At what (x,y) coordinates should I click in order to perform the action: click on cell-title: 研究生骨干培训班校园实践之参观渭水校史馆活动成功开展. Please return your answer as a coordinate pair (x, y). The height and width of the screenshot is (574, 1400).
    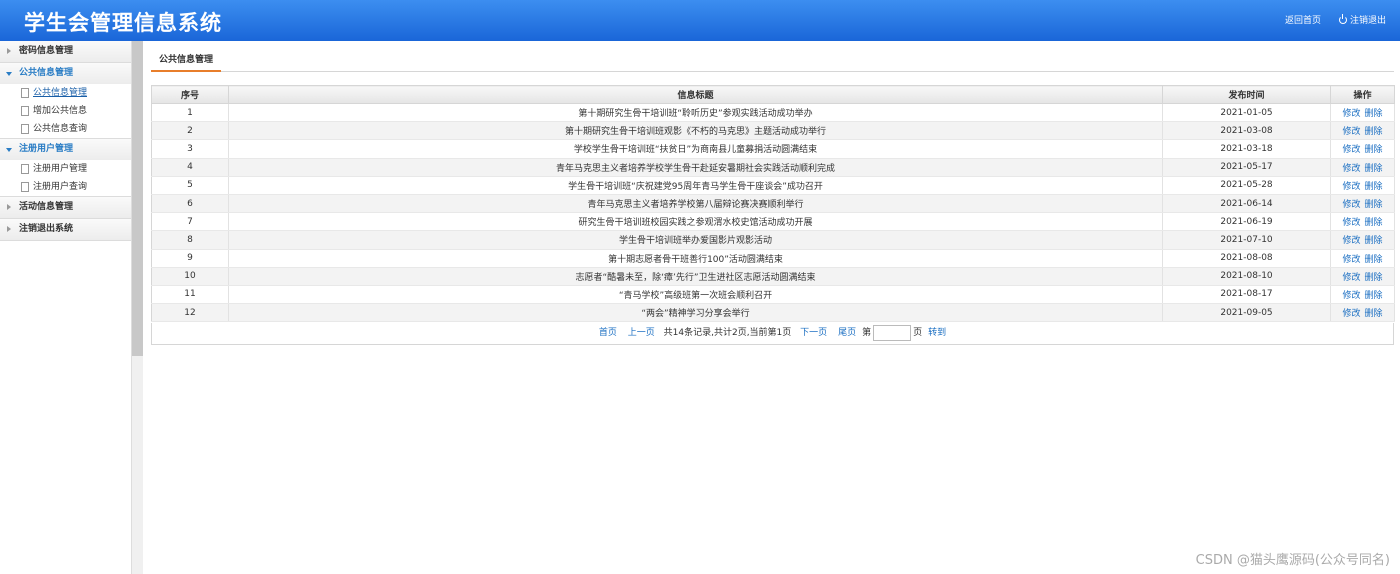
    Looking at the image, I should click on (695, 222).